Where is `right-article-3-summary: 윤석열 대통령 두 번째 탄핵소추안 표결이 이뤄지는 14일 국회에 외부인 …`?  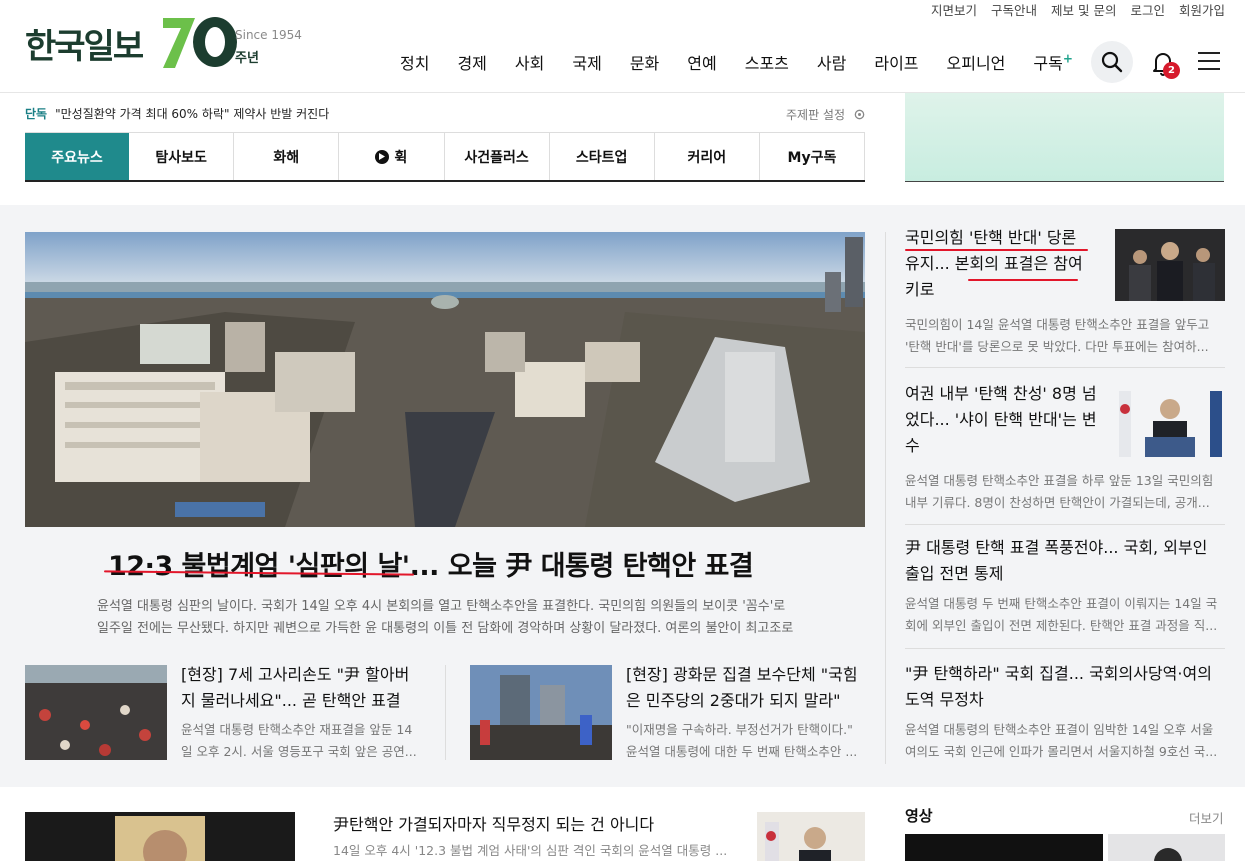
right-article-3-summary: 윤석열 대통령 두 번째 탄핵소추안 표결이 이뤄지는 14일 국회에 외부인 … is located at coordinates (1064, 615).